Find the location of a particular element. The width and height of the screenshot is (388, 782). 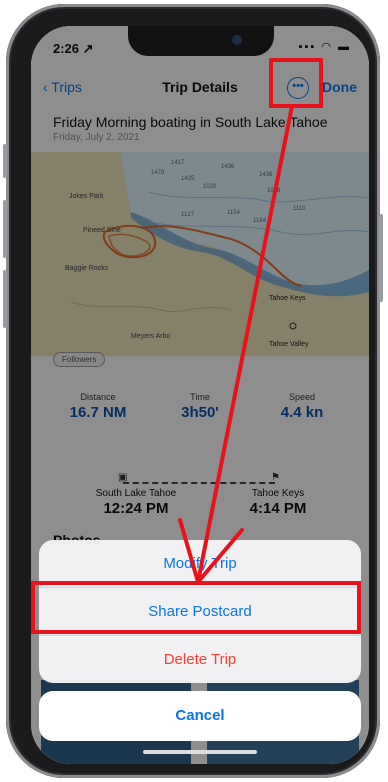

volume-down-button is located at coordinates (5, 299).